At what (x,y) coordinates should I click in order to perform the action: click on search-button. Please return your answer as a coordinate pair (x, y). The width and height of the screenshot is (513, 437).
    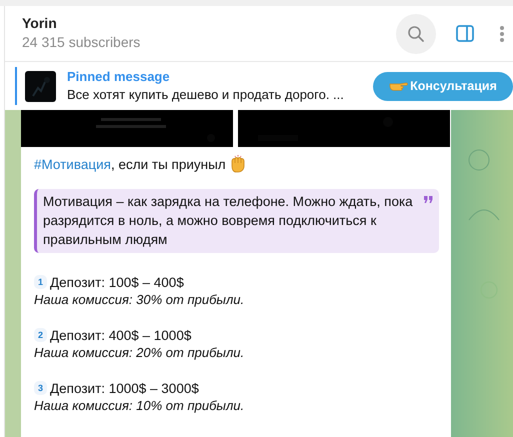
    Looking at the image, I should click on (416, 34).